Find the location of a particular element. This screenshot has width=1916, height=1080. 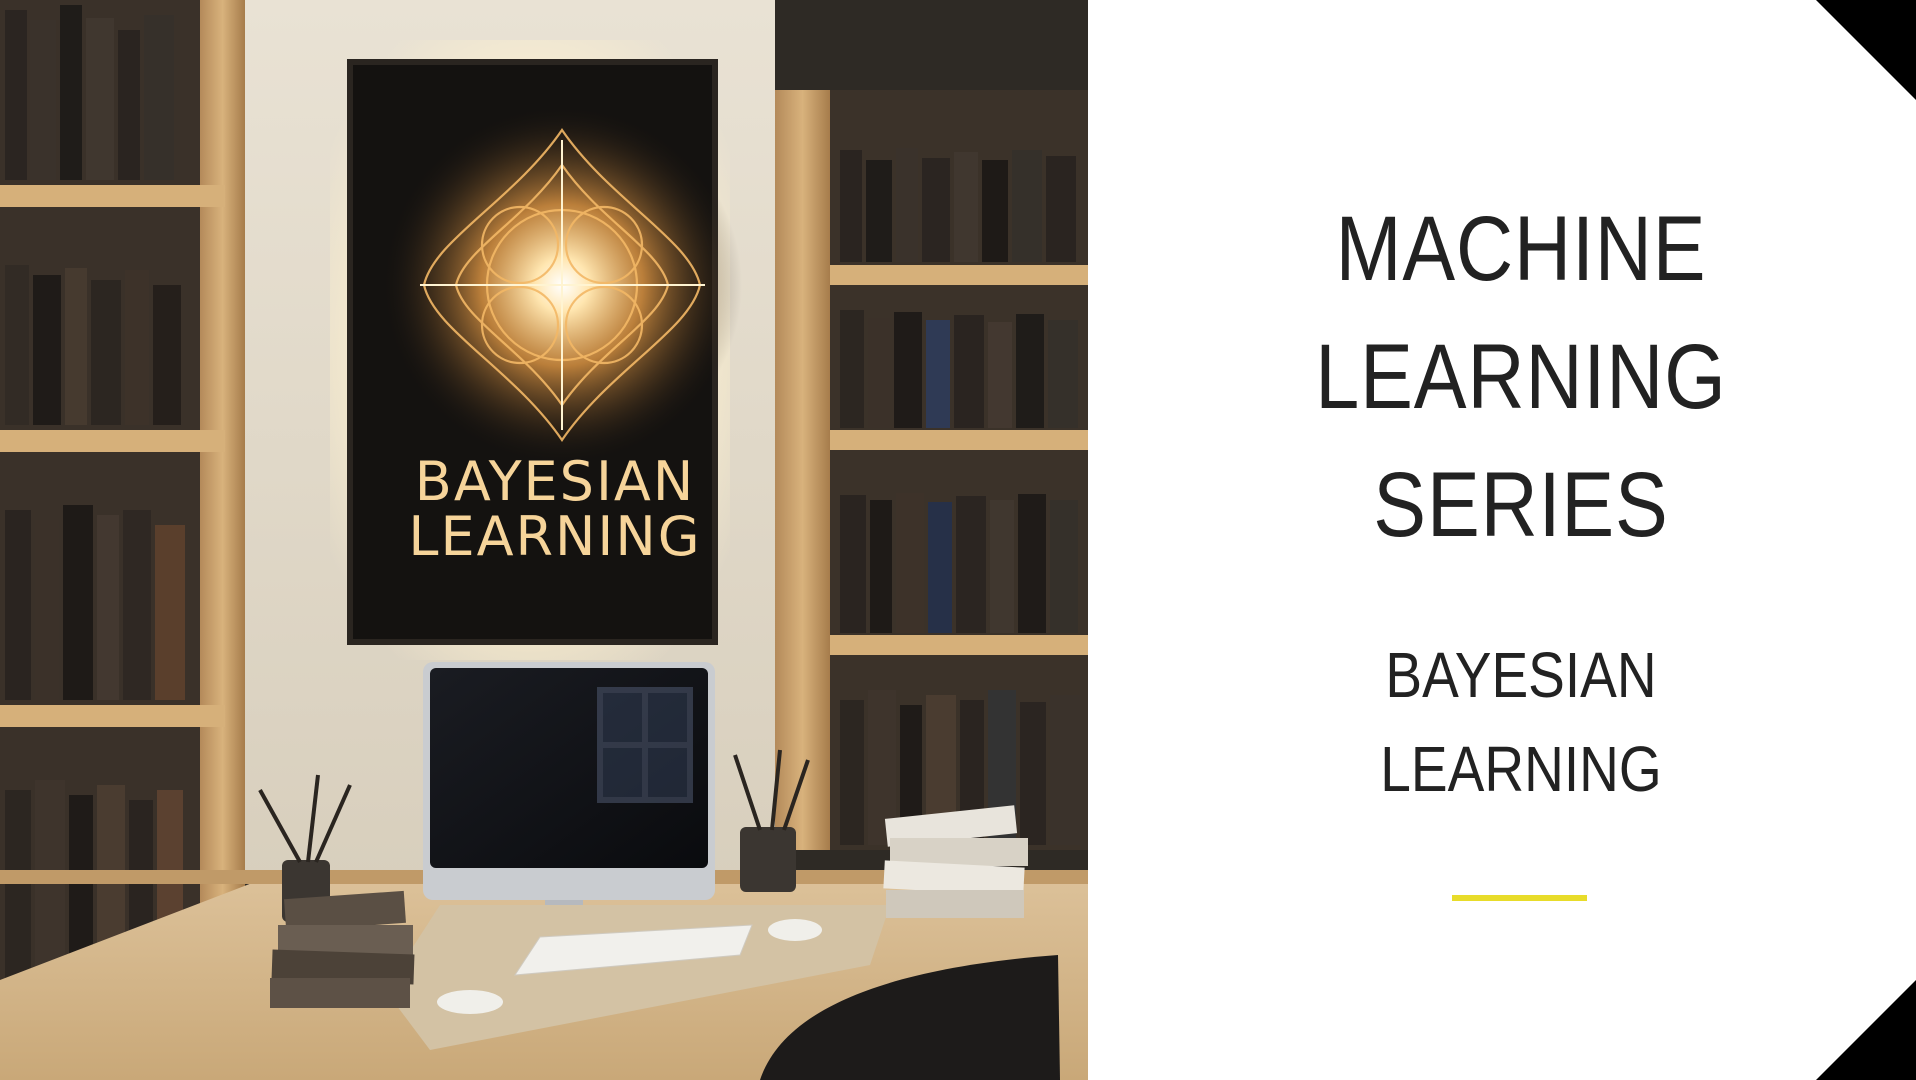

series-title: MACHINE LEARNING SERIES is located at coordinates (1521, 377).